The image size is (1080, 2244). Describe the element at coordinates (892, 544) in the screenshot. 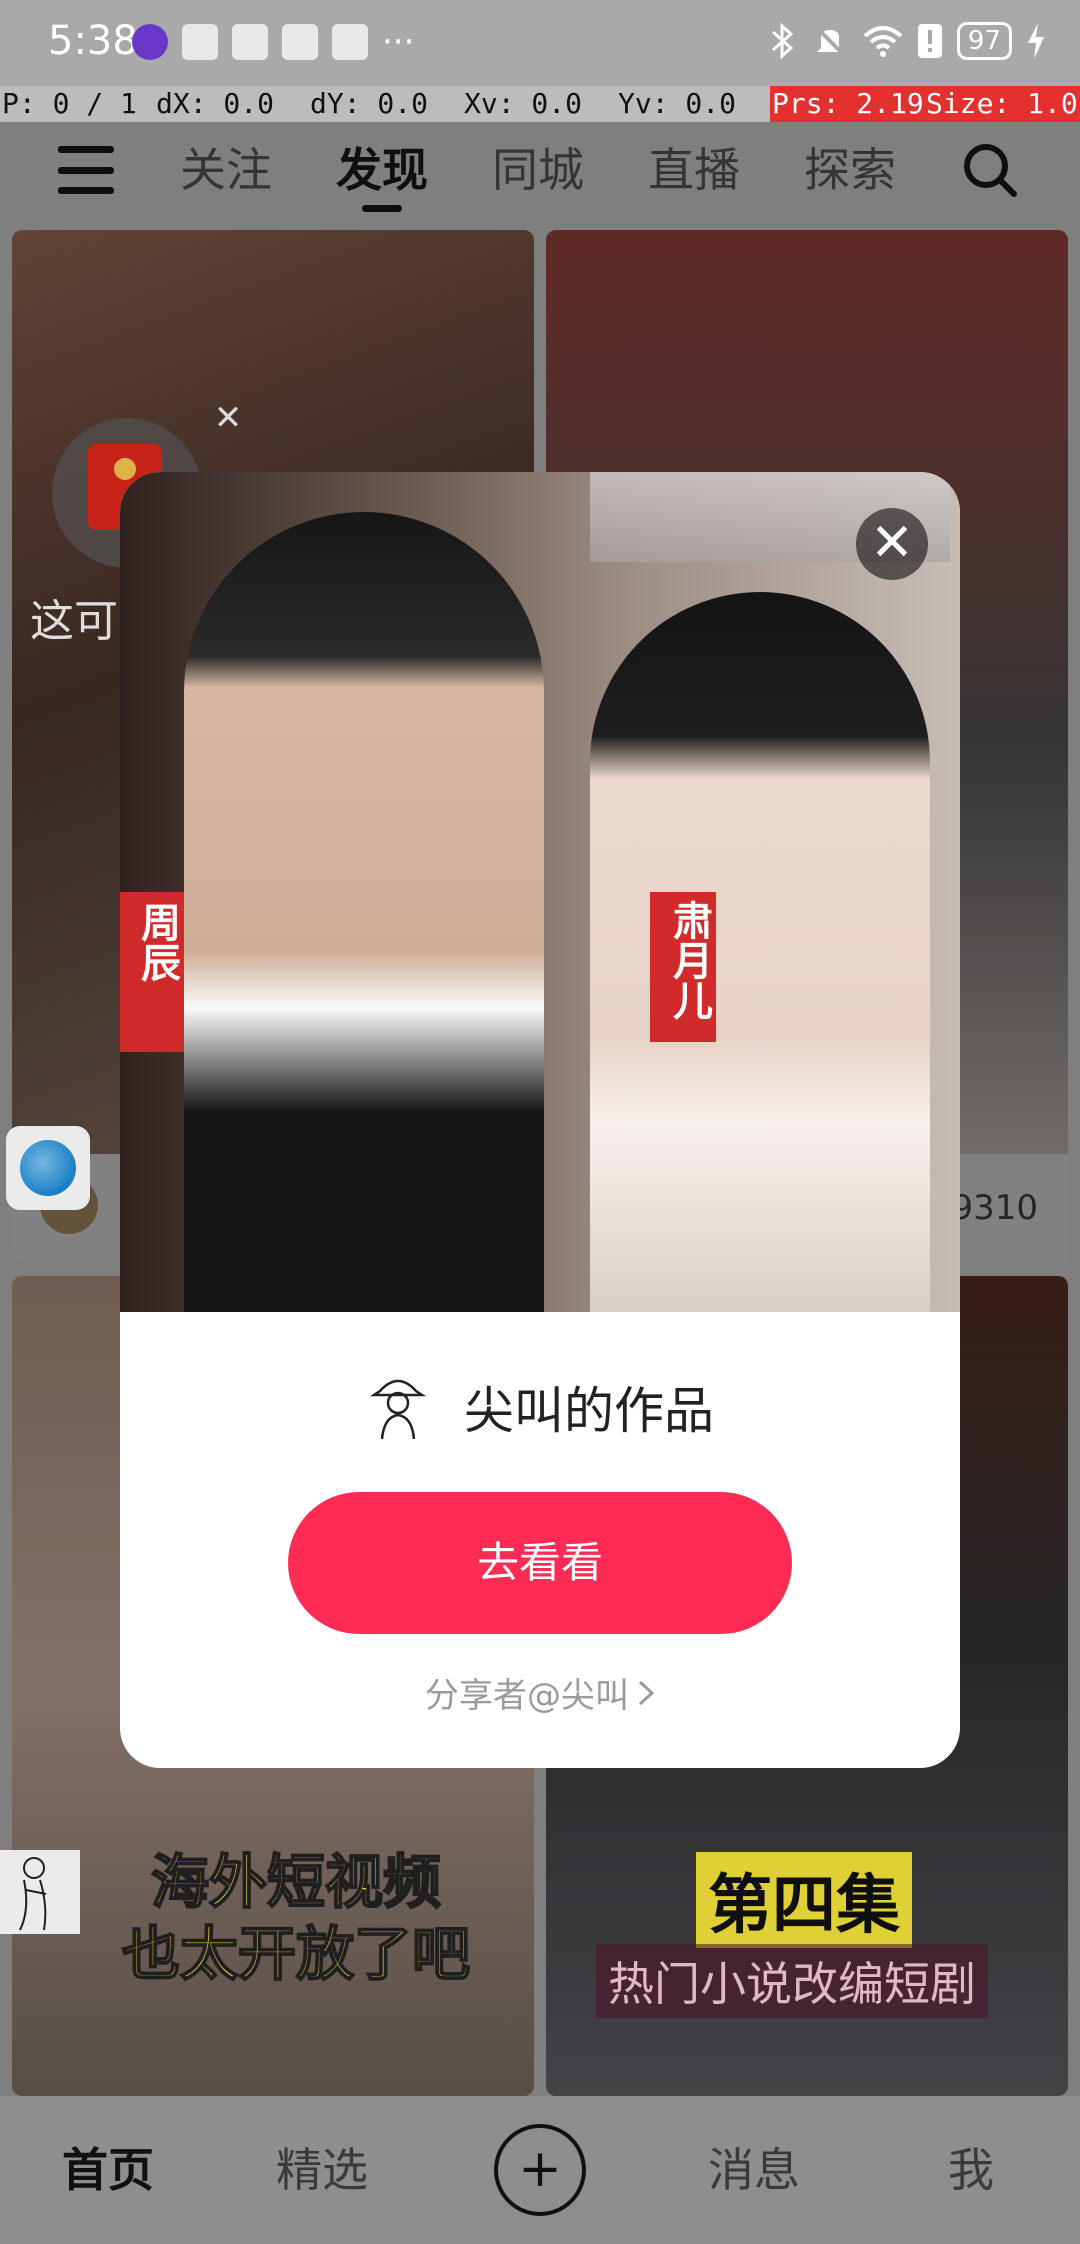

I see `close-icon: ✕` at that location.